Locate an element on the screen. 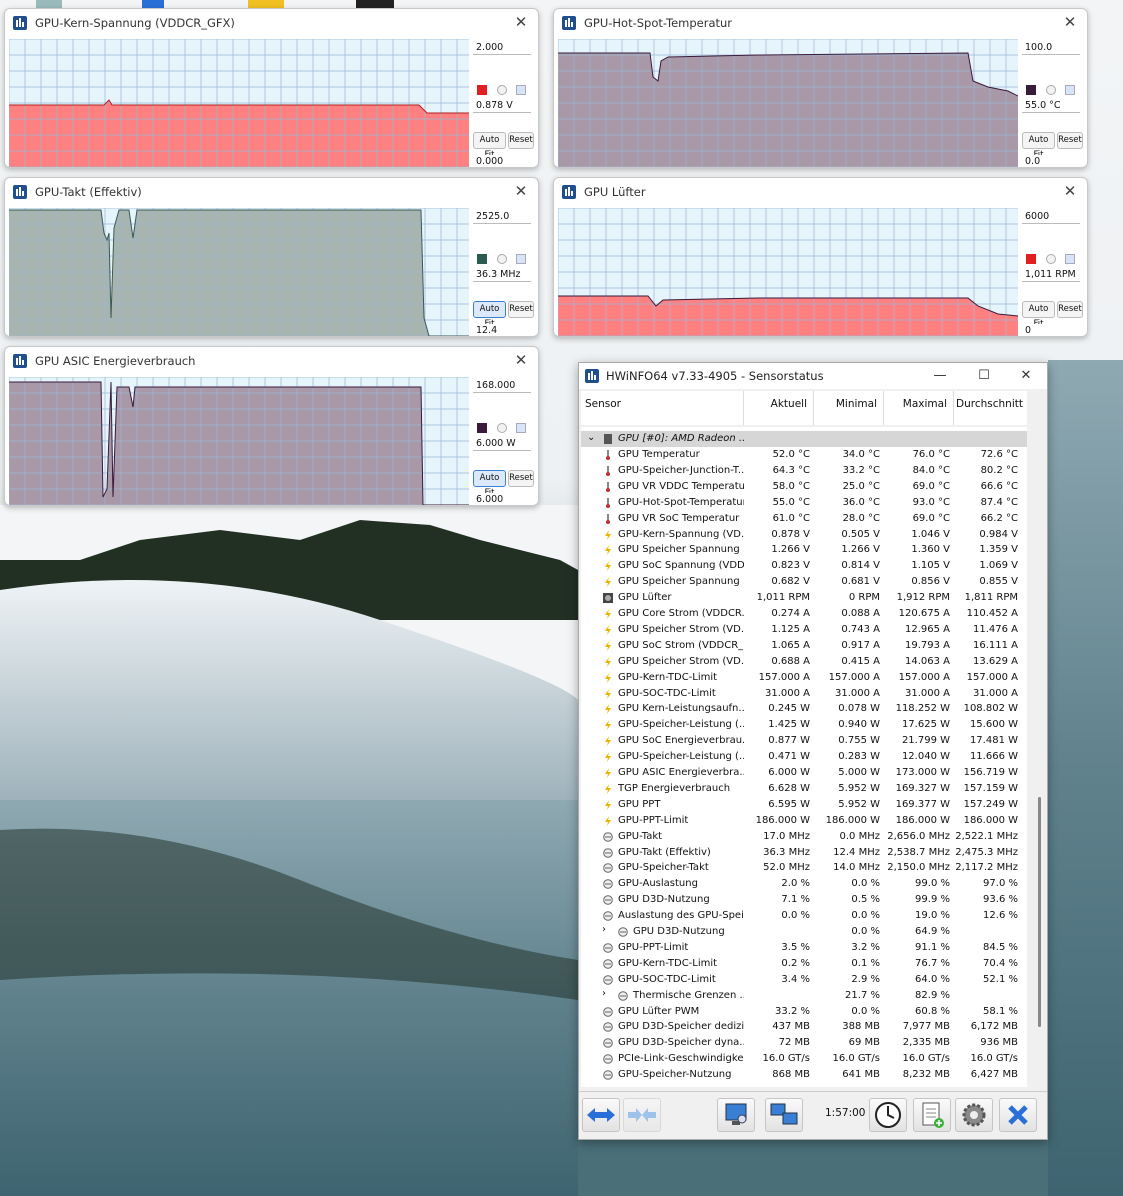 The height and width of the screenshot is (1196, 1123). graph-titlebar: GPU ASIC Energieverbrauch is located at coordinates (271, 360).